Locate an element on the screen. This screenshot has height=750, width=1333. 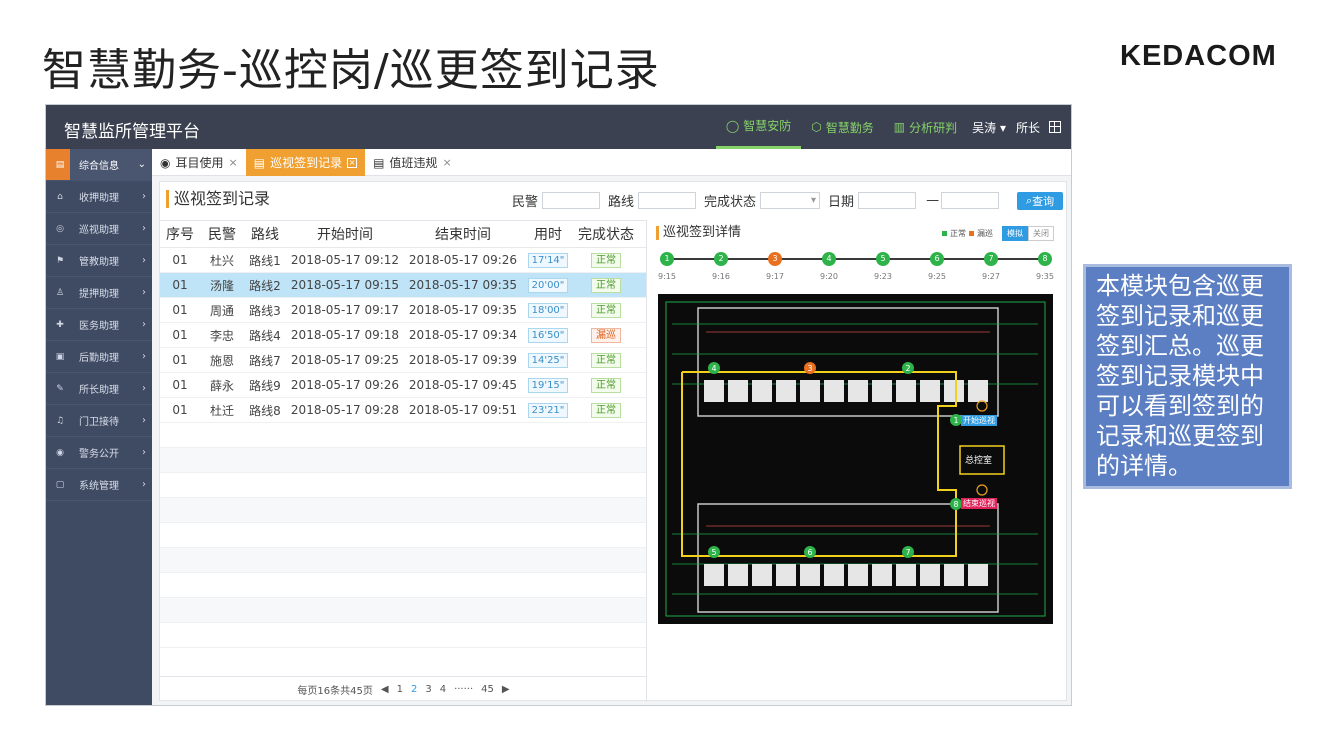
nav-label: 智慧安防 is located at coordinates (767, 126).